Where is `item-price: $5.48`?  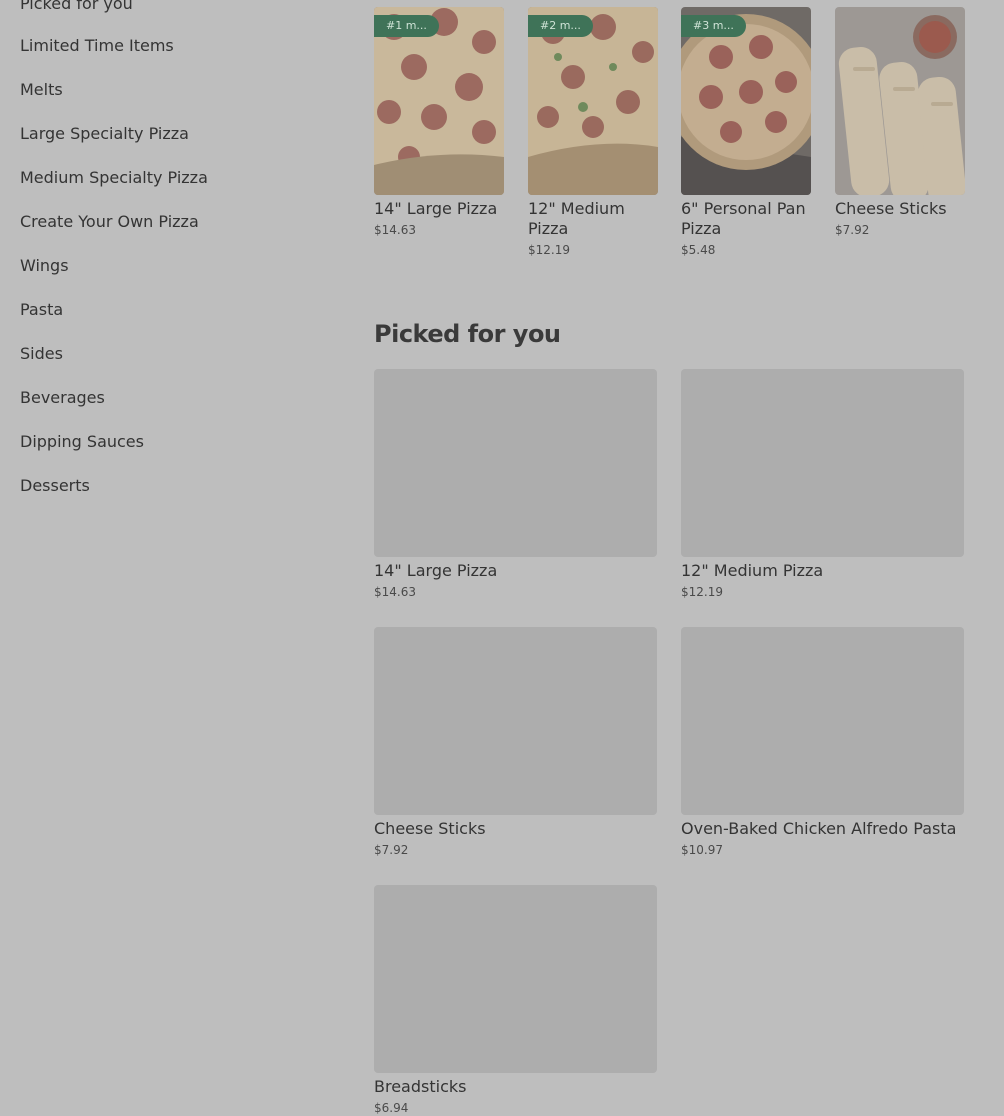 item-price: $5.48 is located at coordinates (698, 250).